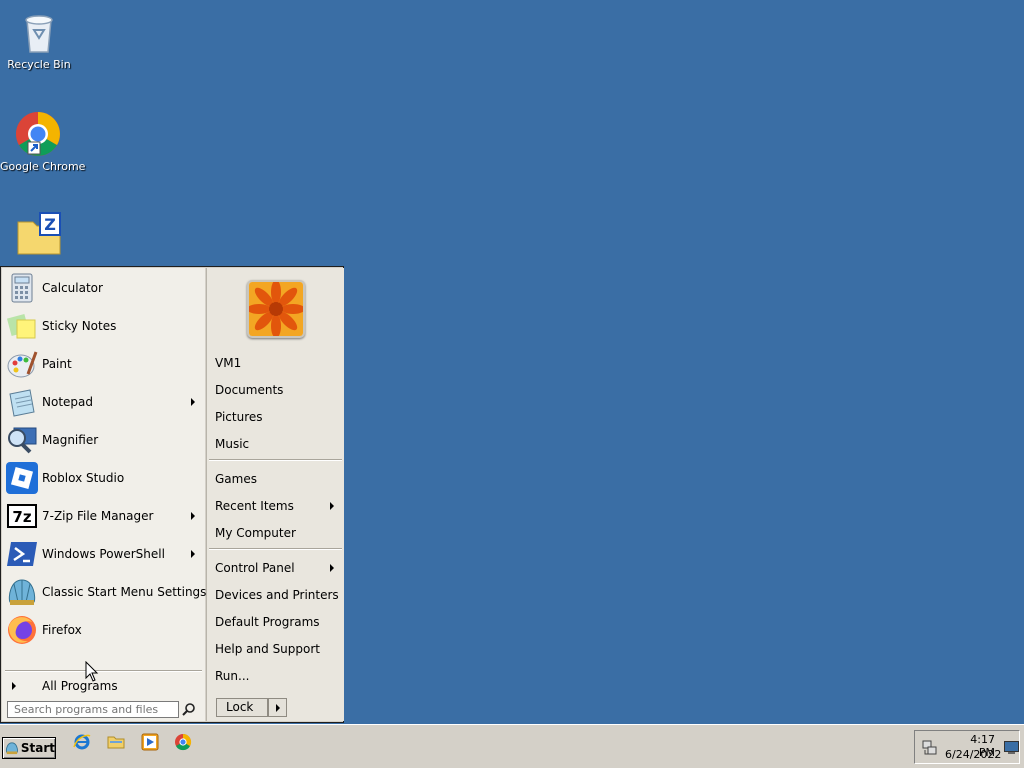 Image resolution: width=1024 pixels, height=768 pixels. I want to click on place-default-programs: Default Programs, so click(277, 622).